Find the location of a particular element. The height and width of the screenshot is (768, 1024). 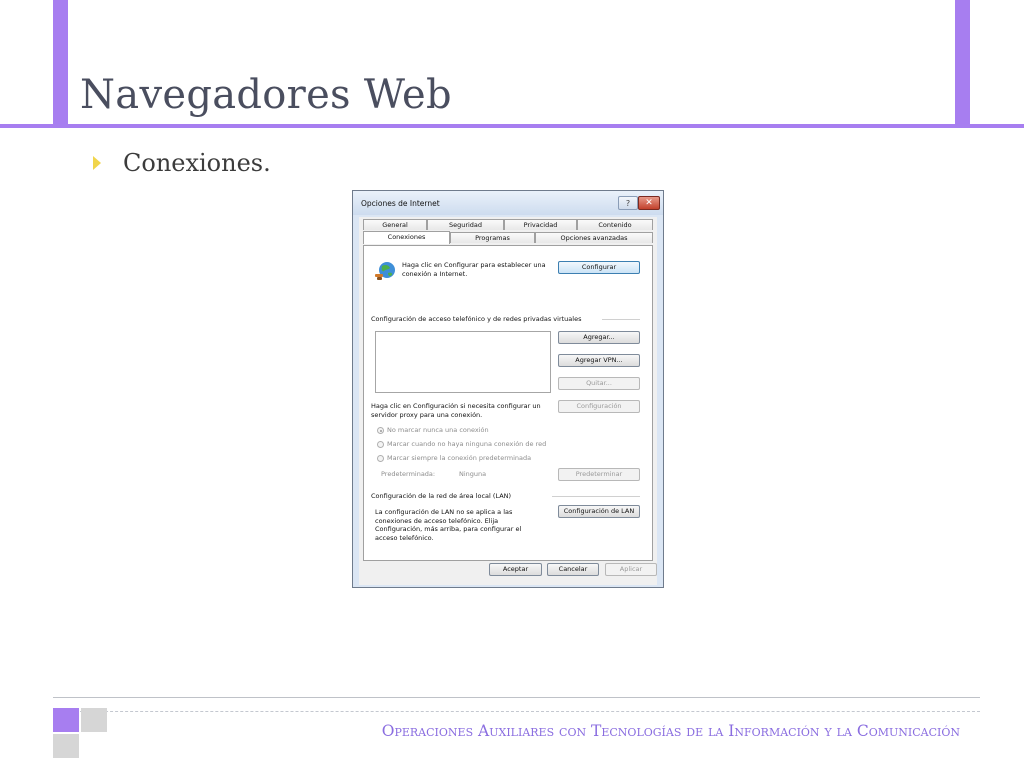

footer-accent-square is located at coordinates (66, 720).